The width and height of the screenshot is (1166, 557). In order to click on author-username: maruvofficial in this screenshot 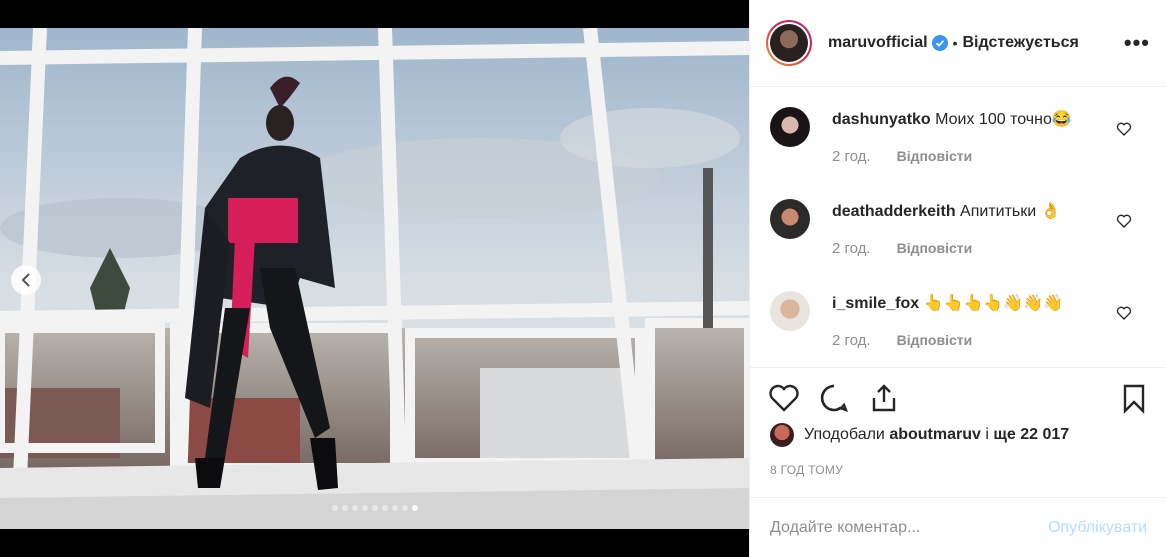, I will do `click(878, 43)`.